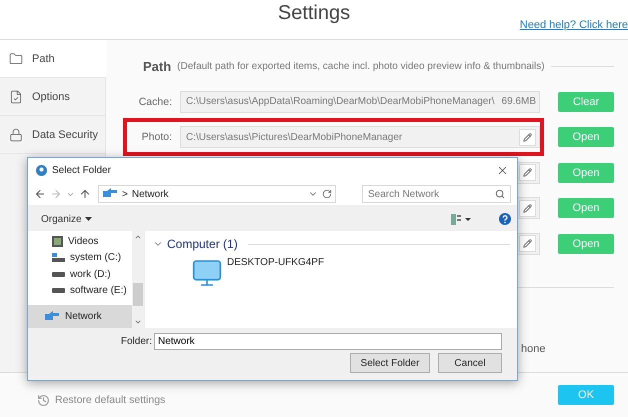  What do you see at coordinates (16, 97) in the screenshot?
I see `document-check-icon` at bounding box center [16, 97].